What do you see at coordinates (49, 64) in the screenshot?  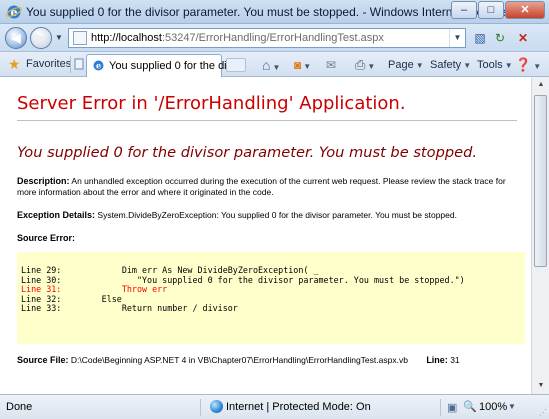 I see `favorites-label: Favorites` at bounding box center [49, 64].